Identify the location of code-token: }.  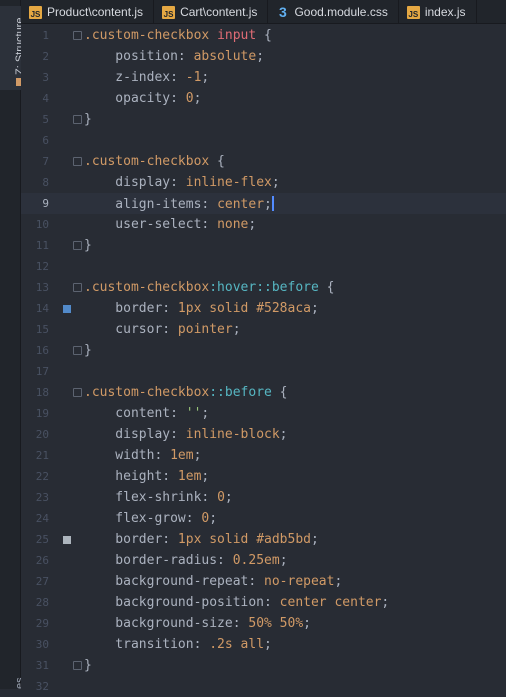
(88, 119).